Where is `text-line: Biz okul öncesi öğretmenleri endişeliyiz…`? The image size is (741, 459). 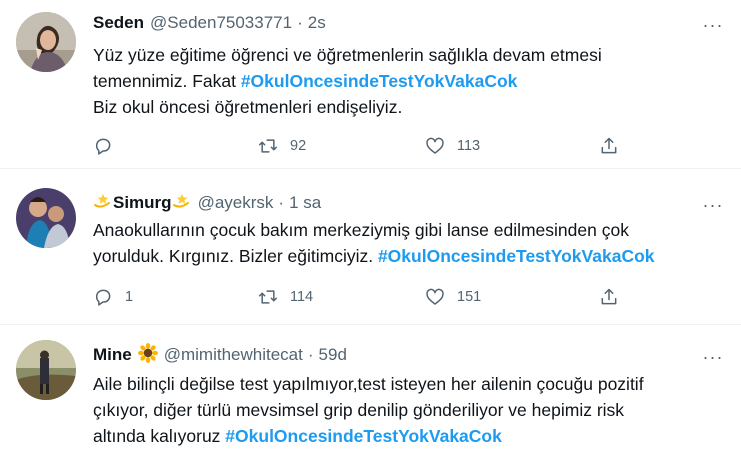
text-line: Biz okul öncesi öğretmenleri endişeliyiz… is located at coordinates (248, 107).